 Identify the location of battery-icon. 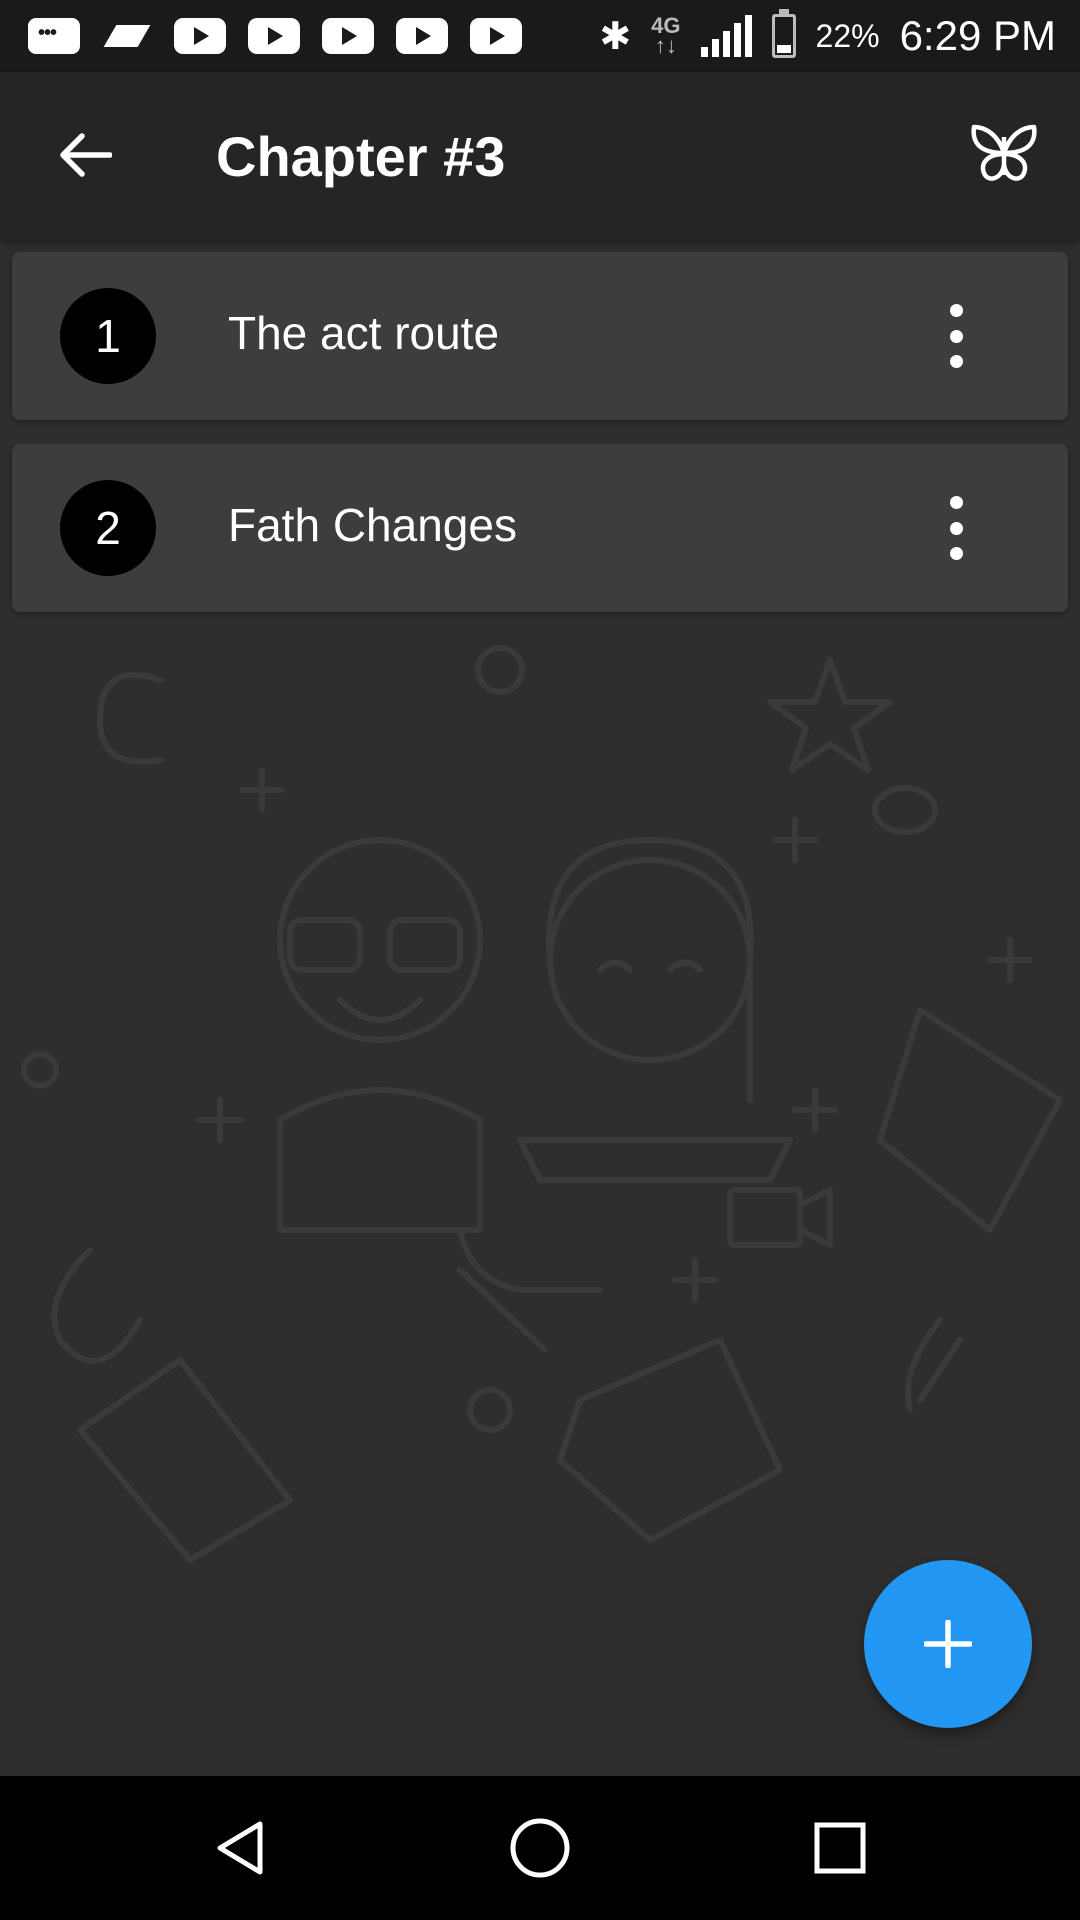
(783, 33).